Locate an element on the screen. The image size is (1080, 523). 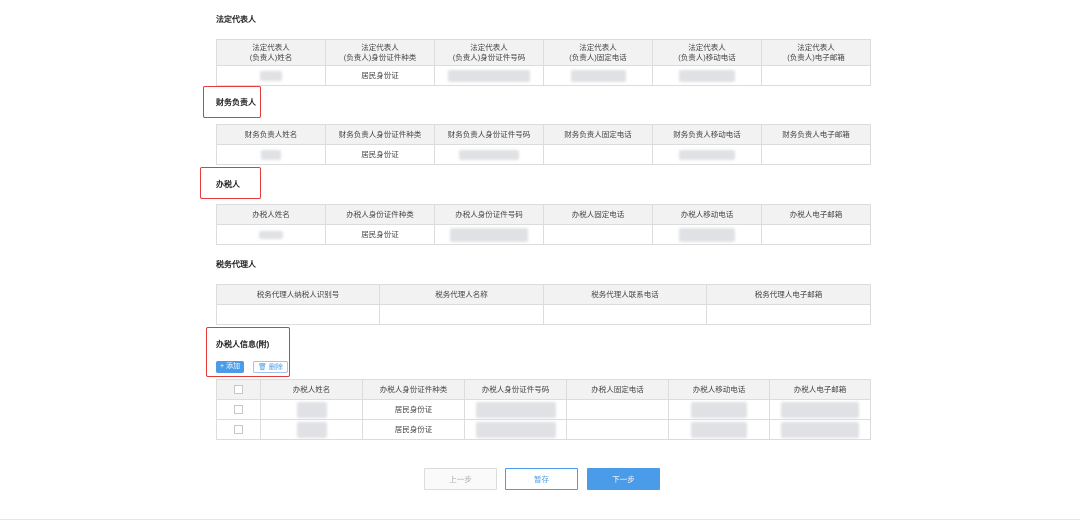
legal-rep-header-name: 法定代表人 (负责人)姓名 is located at coordinates (271, 52).